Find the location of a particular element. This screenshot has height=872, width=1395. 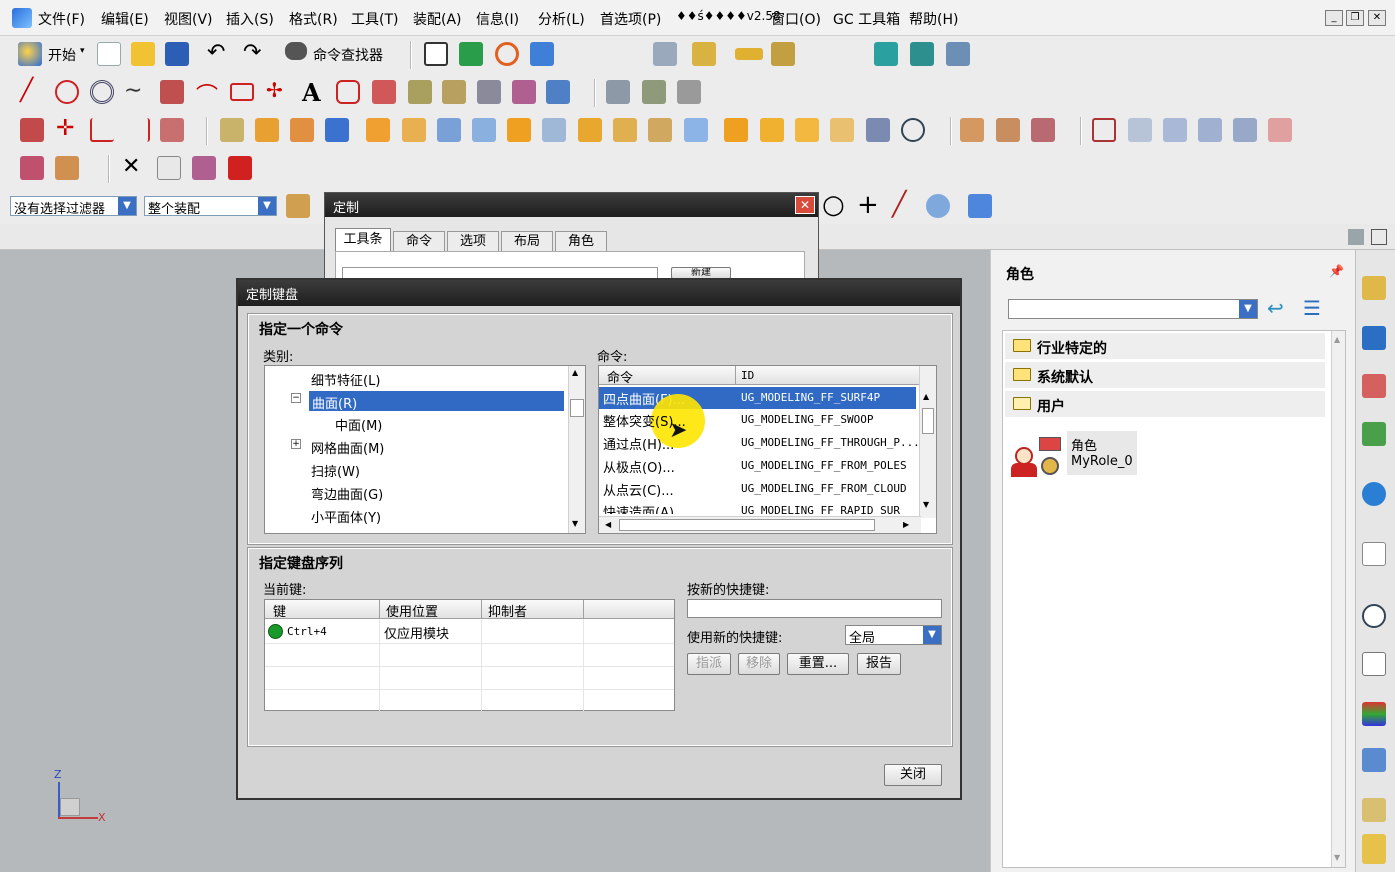

chevron-down-icon: ▼ is located at coordinates (1248, 309).